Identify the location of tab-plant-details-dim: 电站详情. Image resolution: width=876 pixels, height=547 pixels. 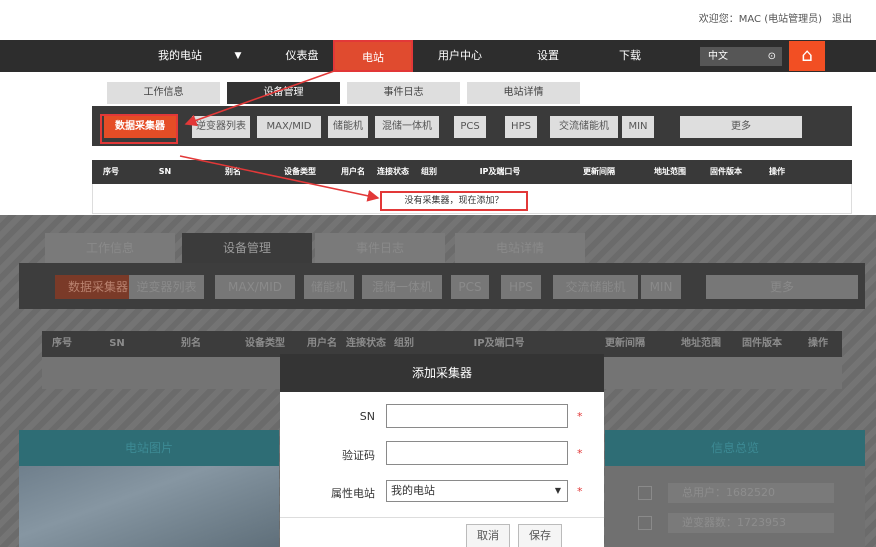
(520, 248).